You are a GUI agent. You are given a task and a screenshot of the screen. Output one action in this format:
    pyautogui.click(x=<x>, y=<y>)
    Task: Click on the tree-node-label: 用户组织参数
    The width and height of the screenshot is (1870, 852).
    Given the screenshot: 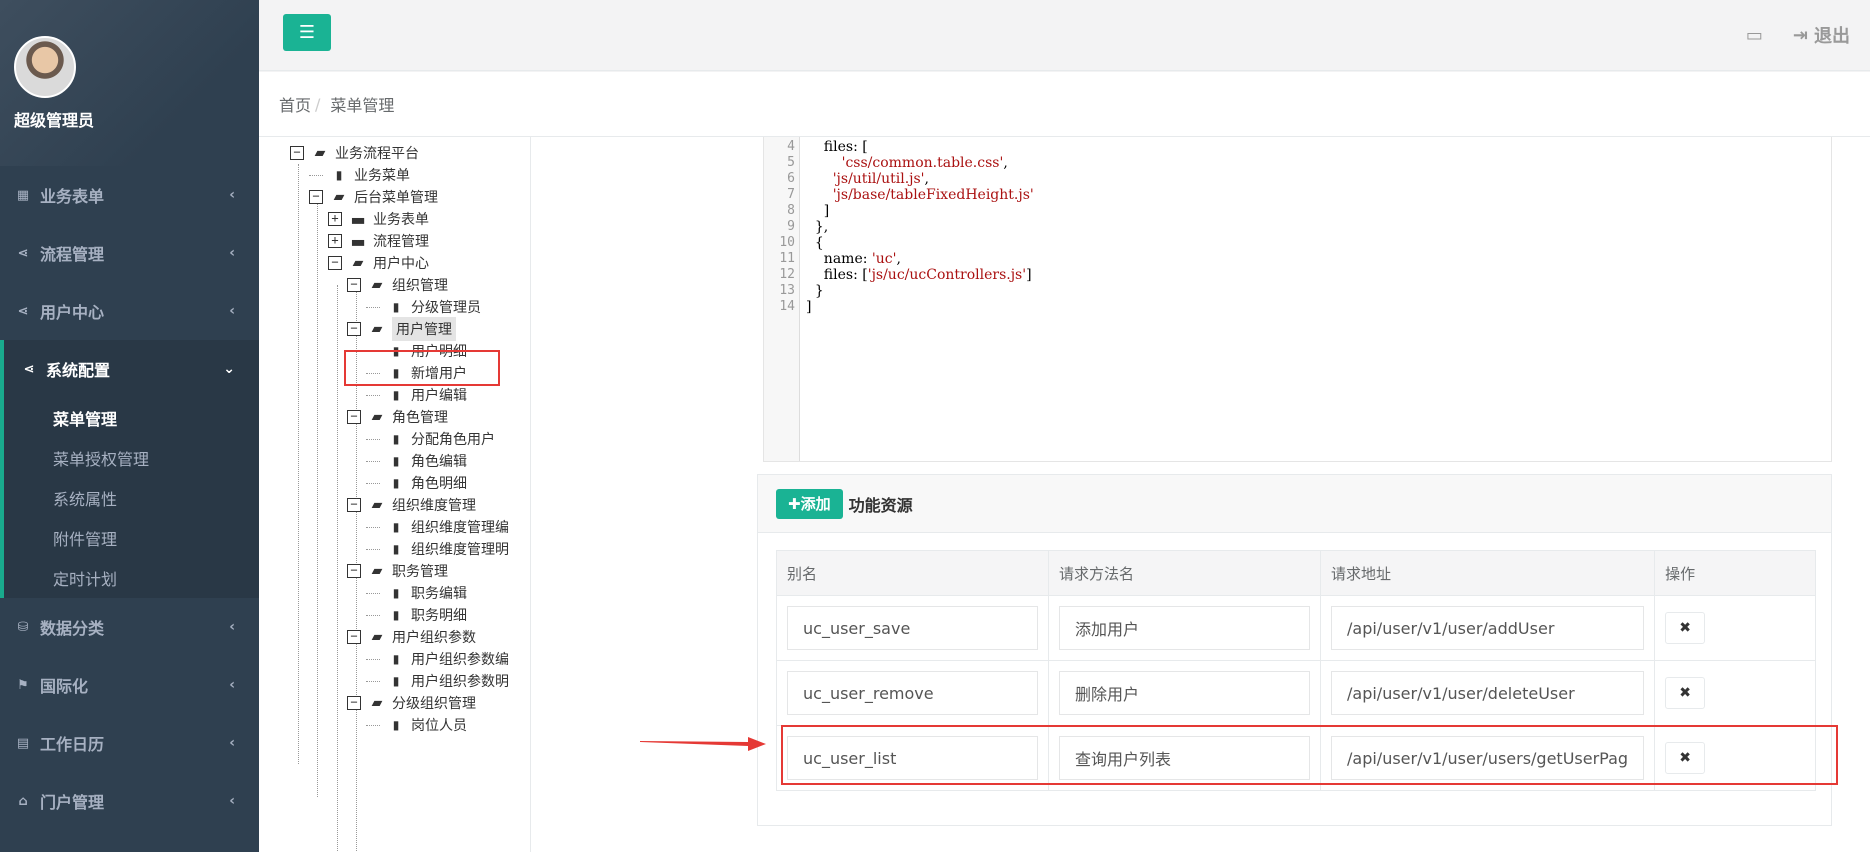 What is the action you would take?
    pyautogui.click(x=434, y=638)
    